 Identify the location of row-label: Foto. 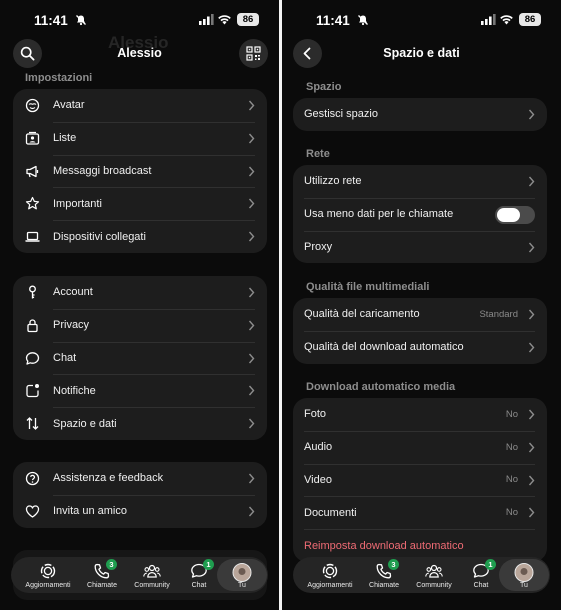
(315, 414).